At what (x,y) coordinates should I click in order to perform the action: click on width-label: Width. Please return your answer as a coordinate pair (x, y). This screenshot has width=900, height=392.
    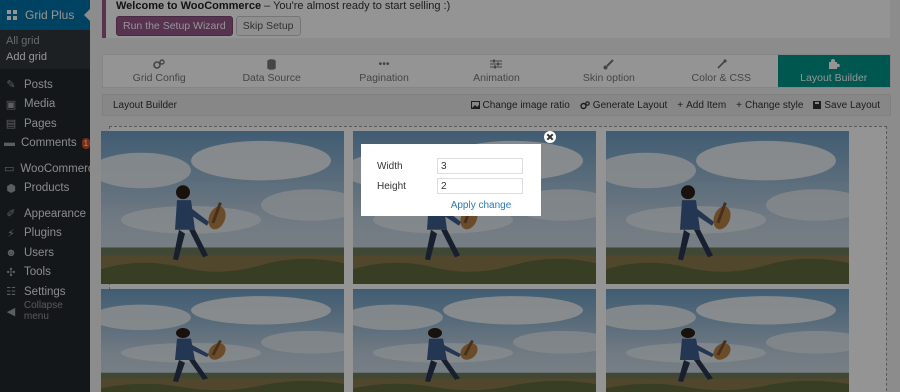
    Looking at the image, I should click on (390, 166).